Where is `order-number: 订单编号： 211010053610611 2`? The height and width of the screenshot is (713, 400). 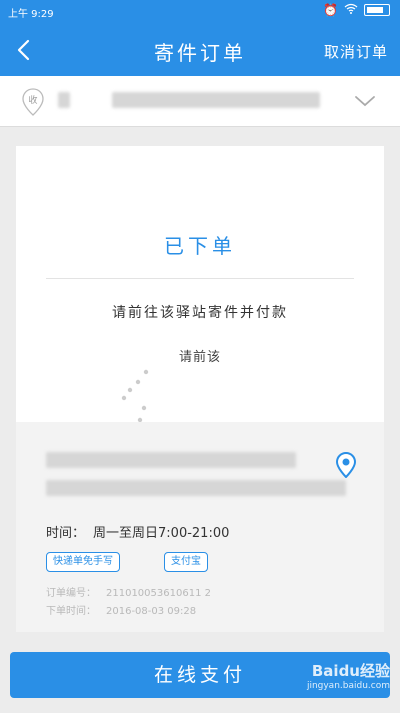 order-number: 订单编号： 211010053610611 2 is located at coordinates (128, 591).